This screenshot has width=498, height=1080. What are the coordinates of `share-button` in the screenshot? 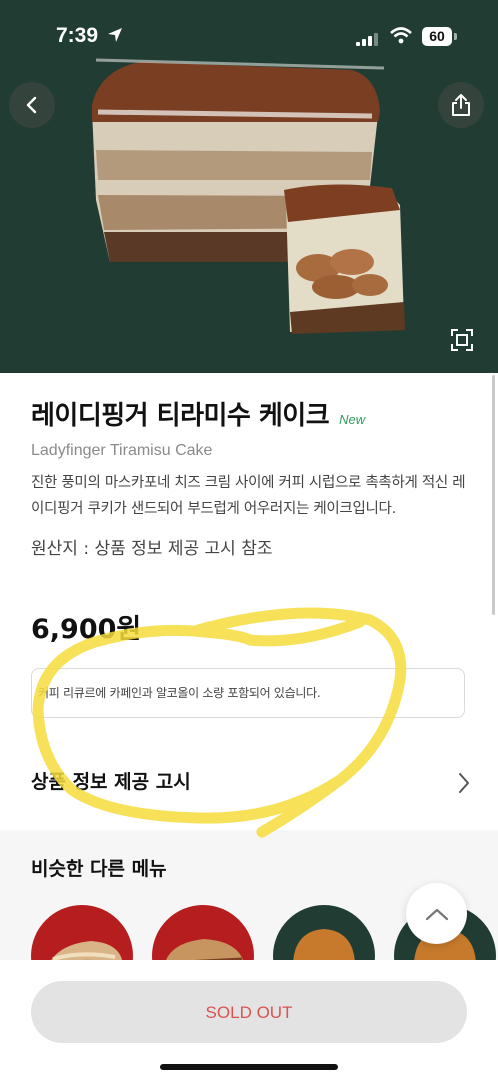 It's located at (461, 105).